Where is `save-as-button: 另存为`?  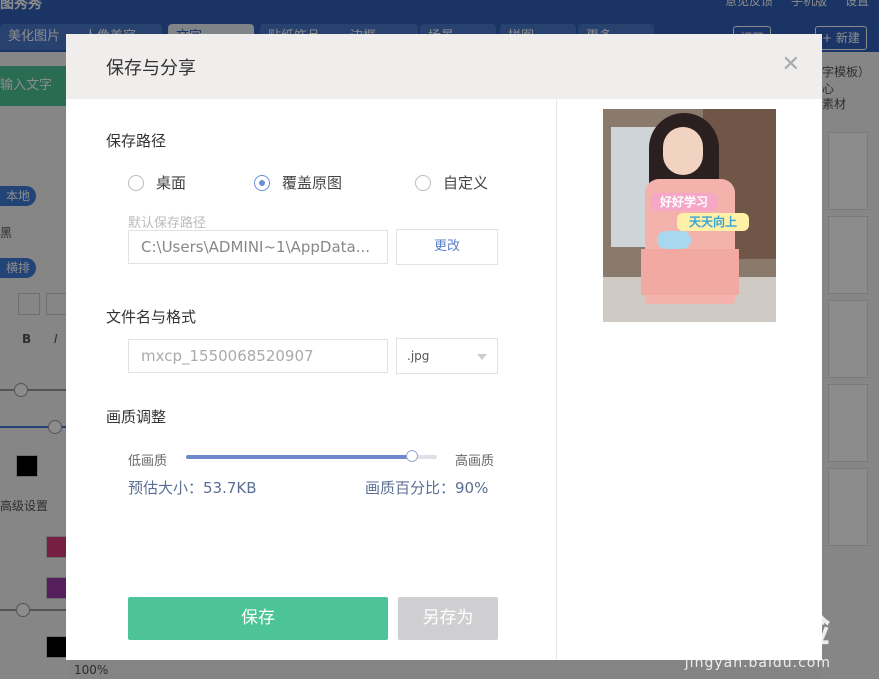 save-as-button: 另存为 is located at coordinates (448, 618).